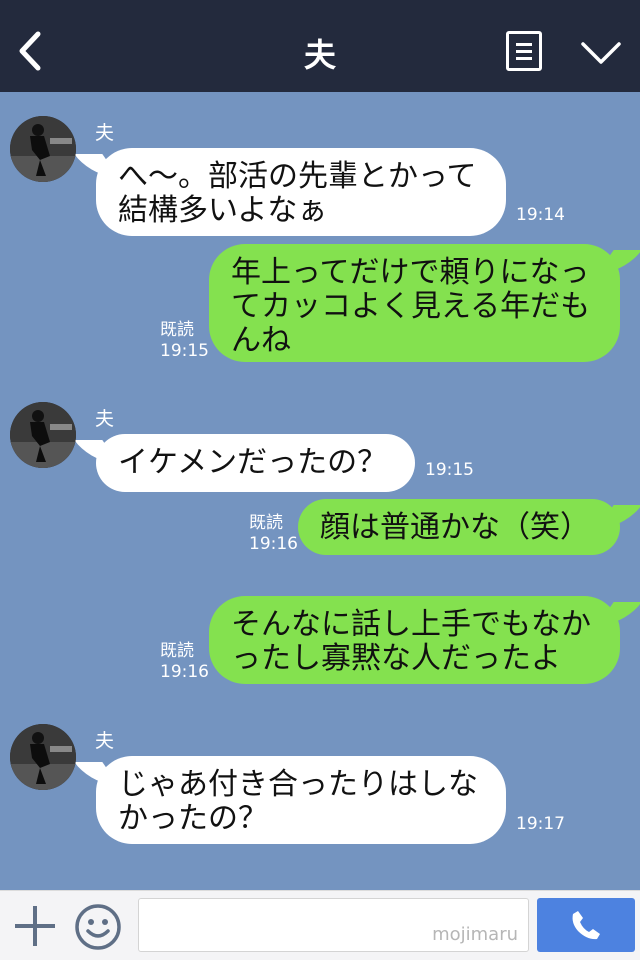 This screenshot has width=640, height=960. I want to click on chevron-down-icon, so click(601, 53).